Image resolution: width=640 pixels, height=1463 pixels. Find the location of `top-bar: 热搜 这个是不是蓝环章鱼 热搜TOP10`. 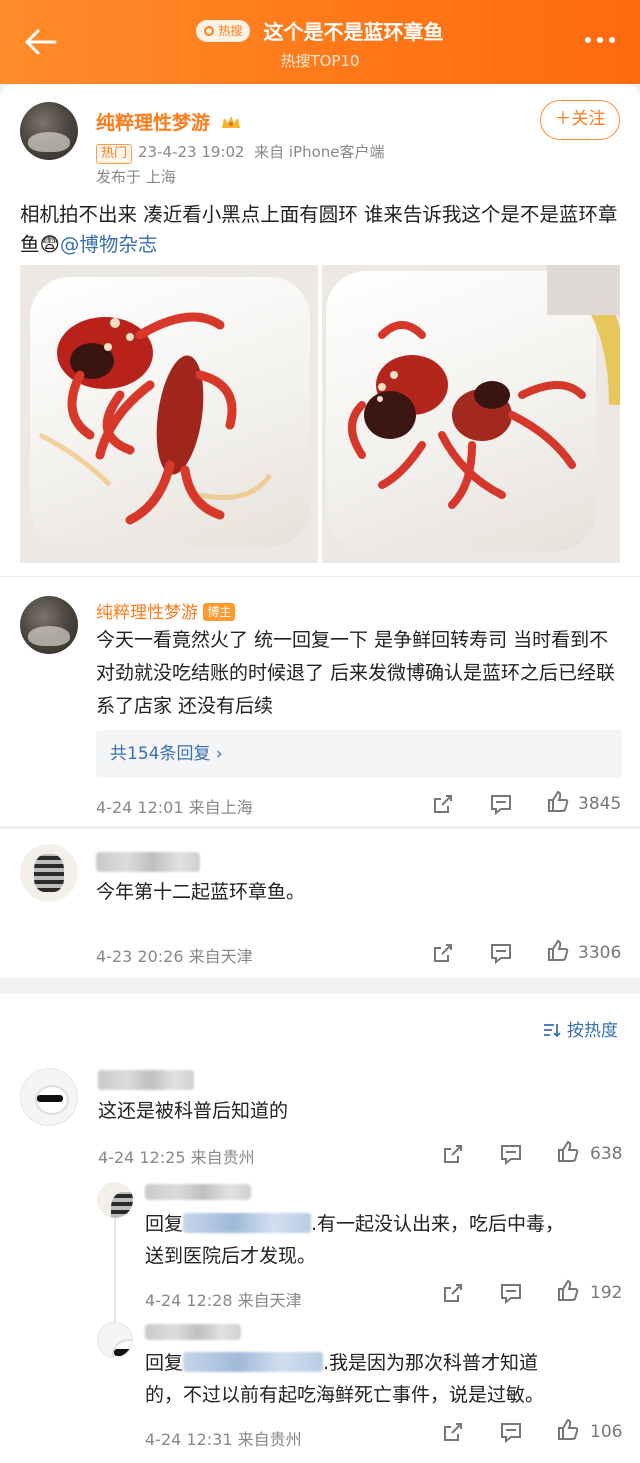

top-bar: 热搜 这个是不是蓝环章鱼 热搜TOP10 is located at coordinates (320, 42).